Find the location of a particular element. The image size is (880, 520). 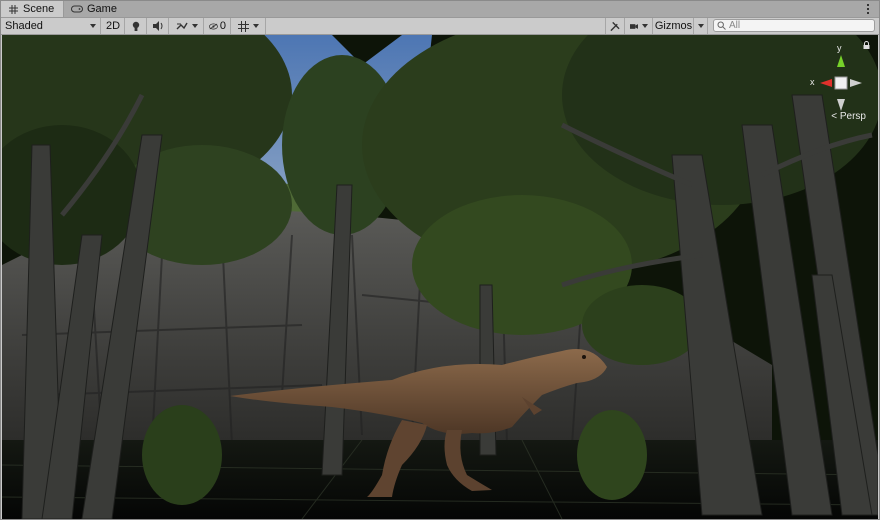

gizmos-button: Gizmos is located at coordinates (674, 26).